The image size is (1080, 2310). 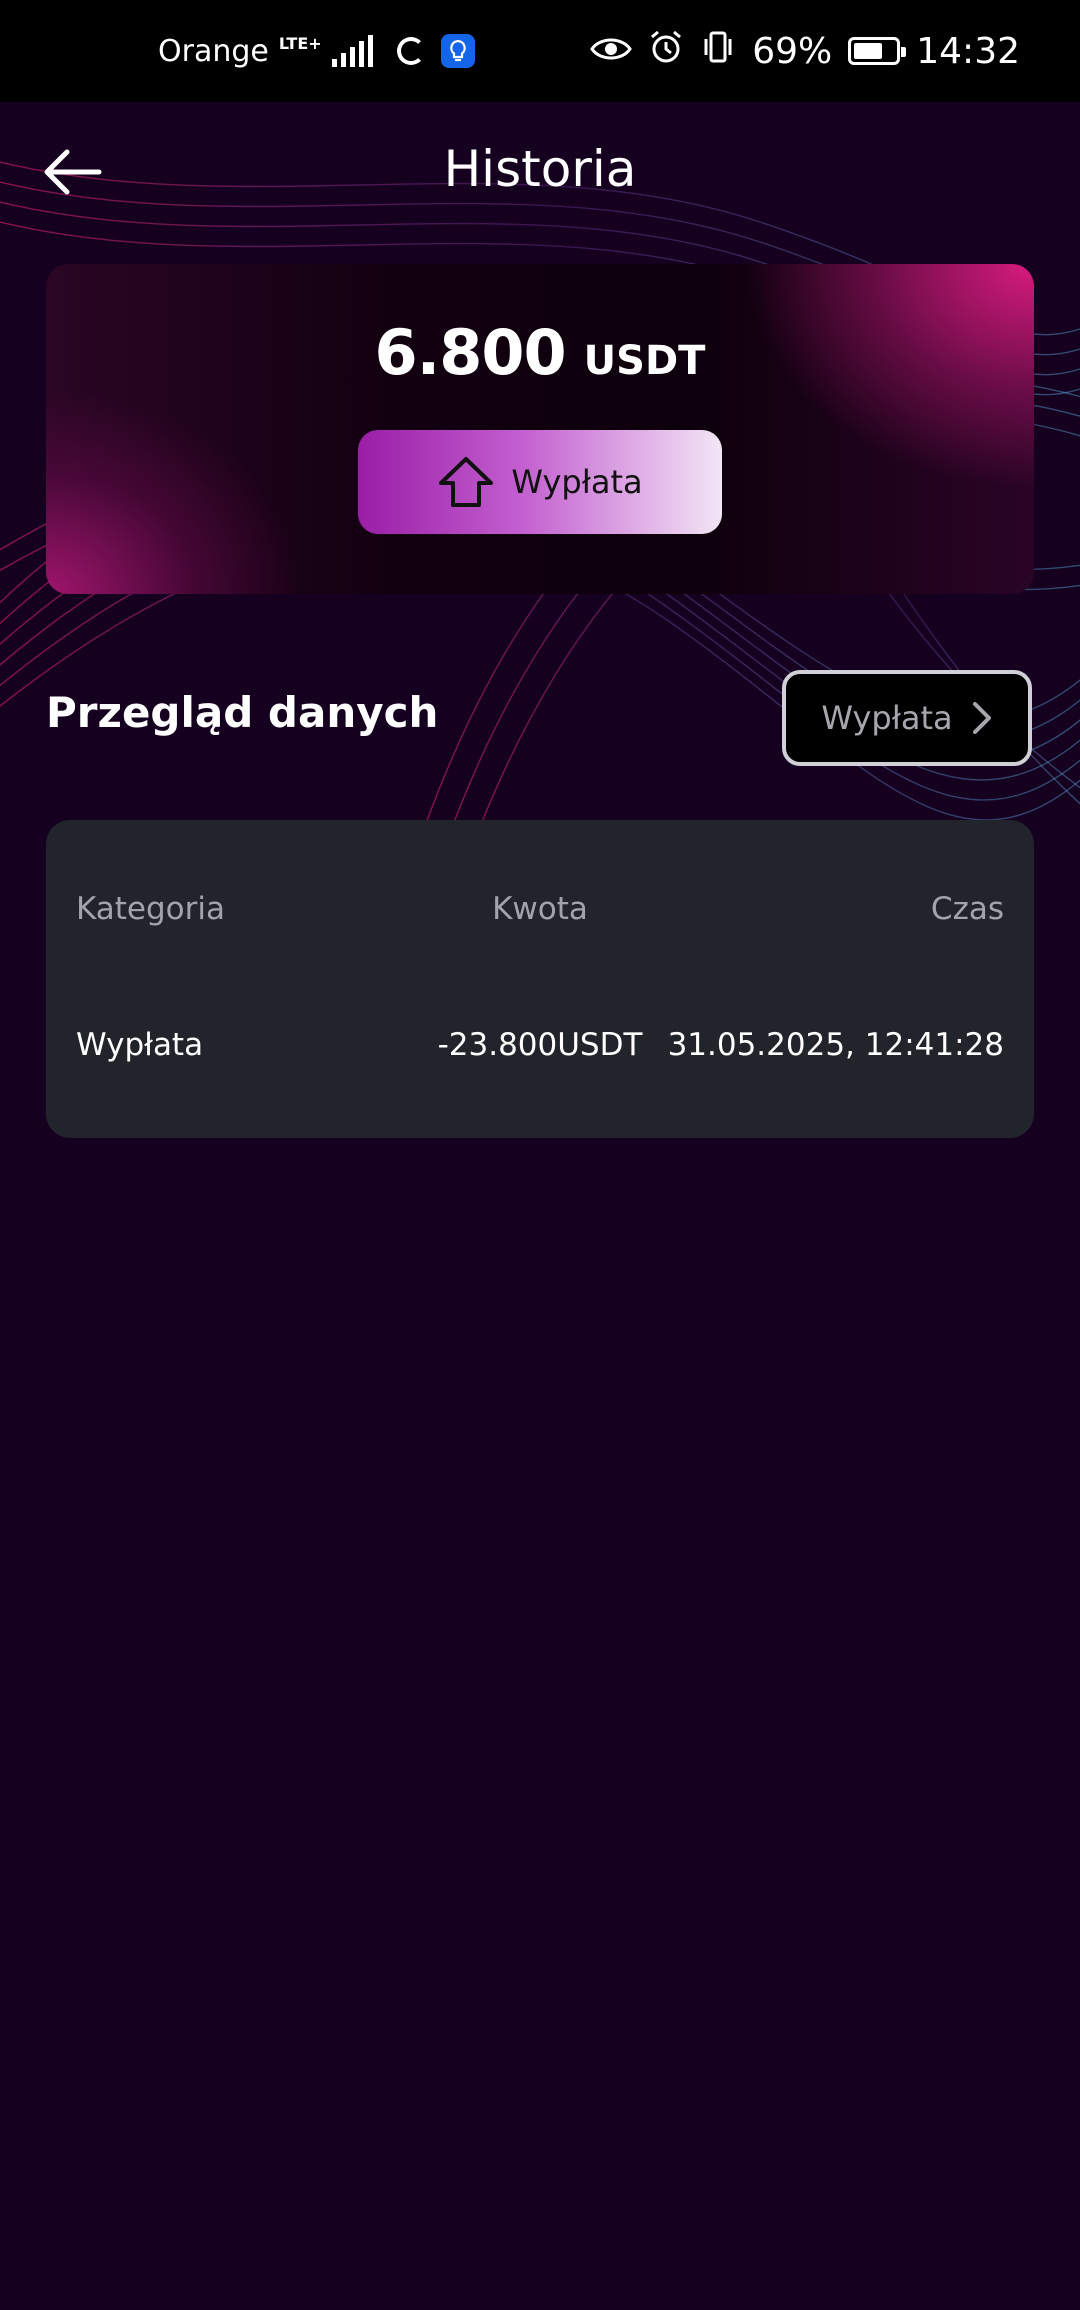 I want to click on alarm-icon, so click(x=666, y=51).